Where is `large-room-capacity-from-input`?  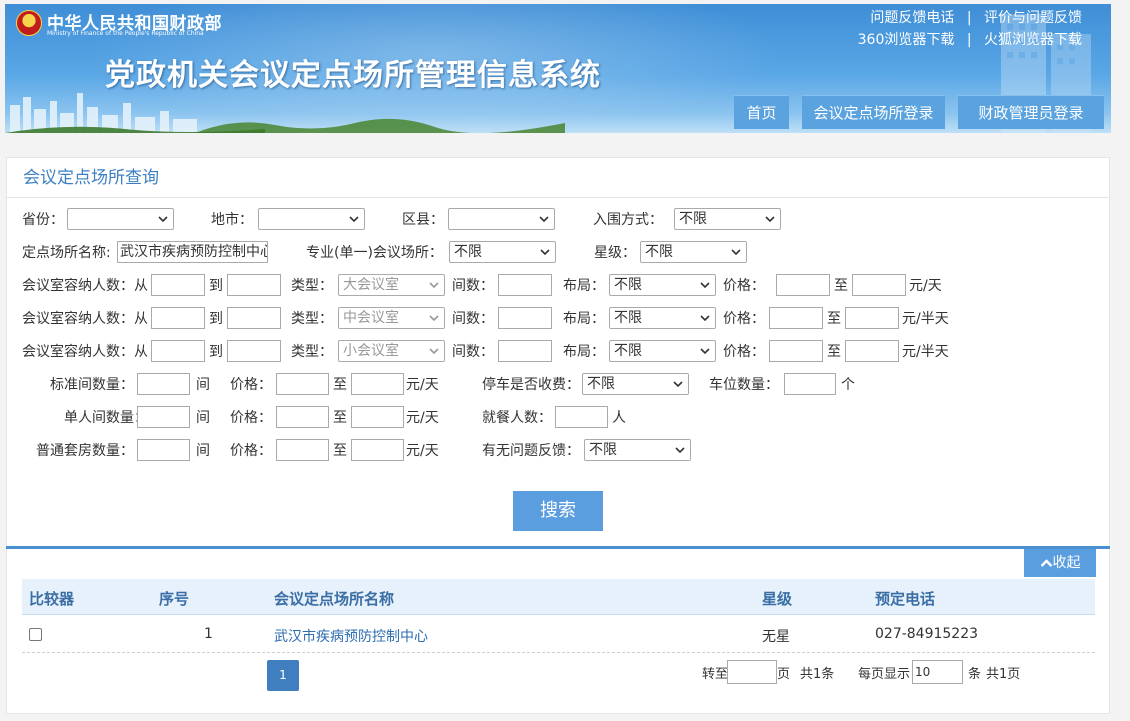 large-room-capacity-from-input is located at coordinates (178, 285).